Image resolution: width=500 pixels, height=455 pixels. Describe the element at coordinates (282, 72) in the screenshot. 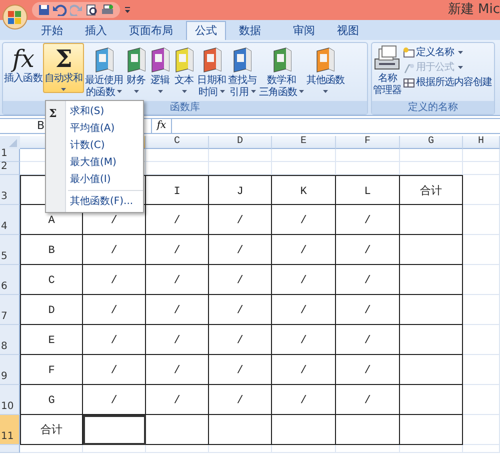

I see `ribbon-button: 数学和 三角函数` at that location.